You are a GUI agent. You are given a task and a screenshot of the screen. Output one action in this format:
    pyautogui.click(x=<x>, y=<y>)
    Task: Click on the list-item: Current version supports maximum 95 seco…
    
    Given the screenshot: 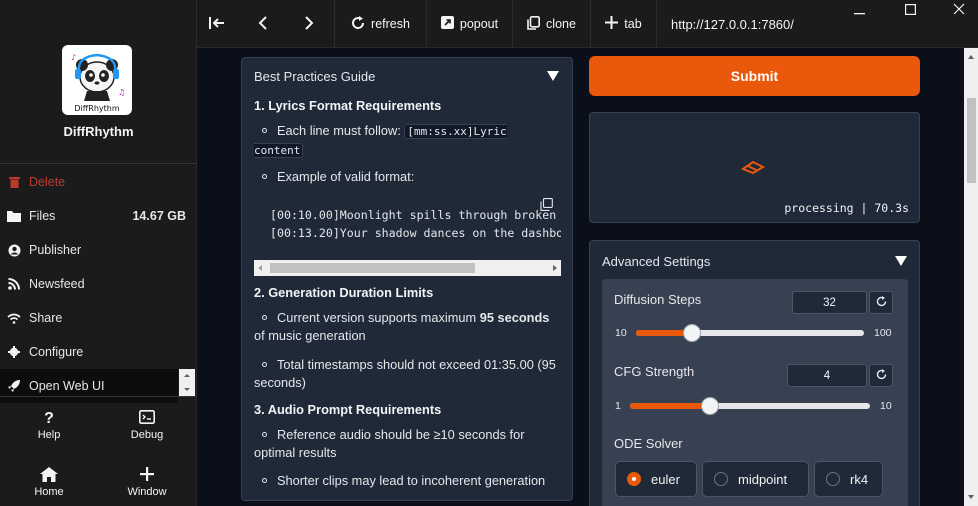 What is the action you would take?
    pyautogui.click(x=402, y=326)
    